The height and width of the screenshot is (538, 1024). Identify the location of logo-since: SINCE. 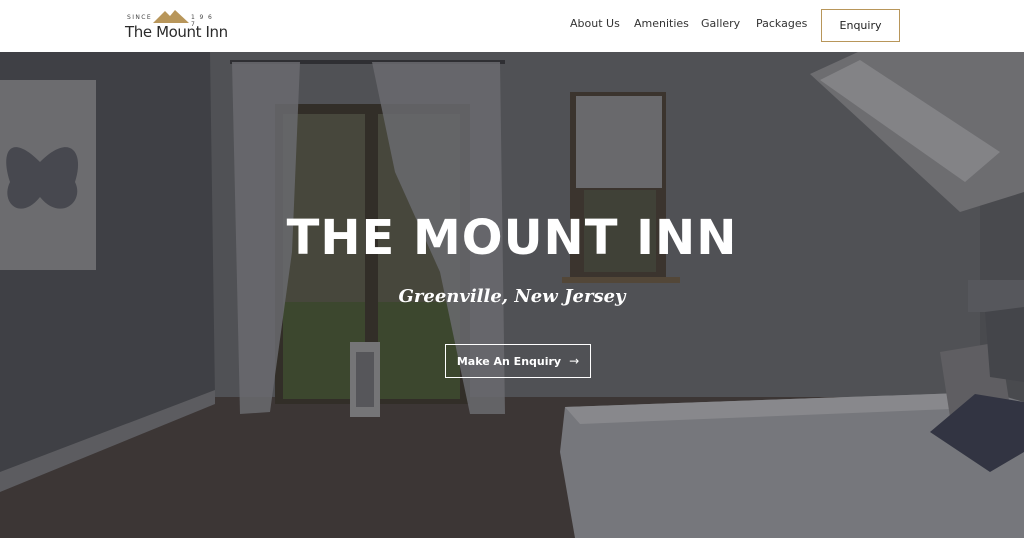
(140, 17).